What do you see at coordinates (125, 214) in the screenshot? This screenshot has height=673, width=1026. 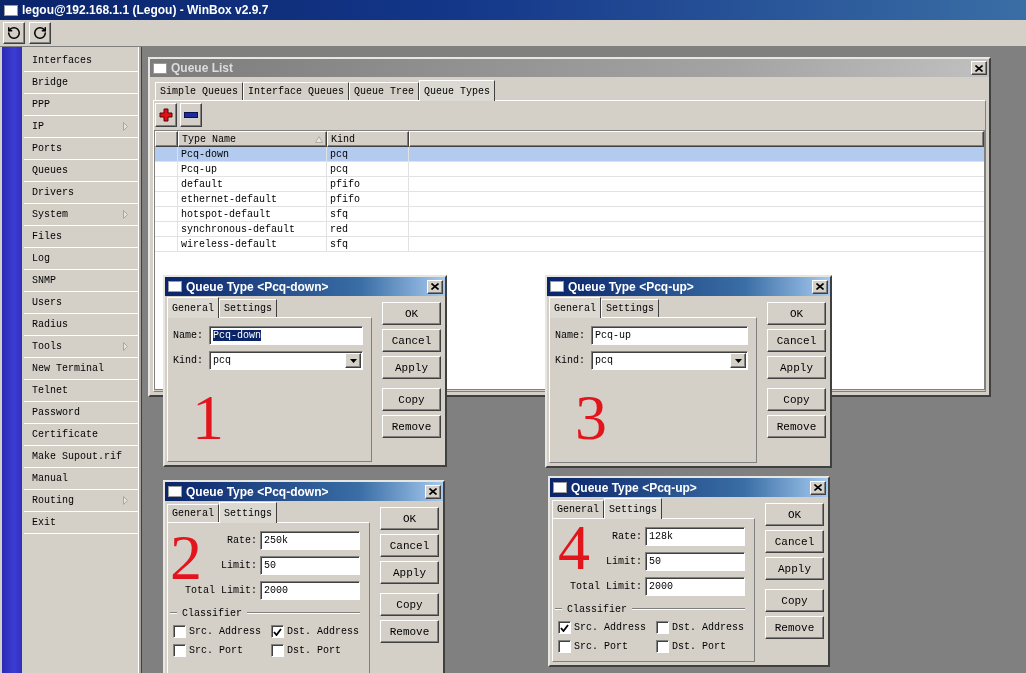 I see `submenu-arrow-icon` at bounding box center [125, 214].